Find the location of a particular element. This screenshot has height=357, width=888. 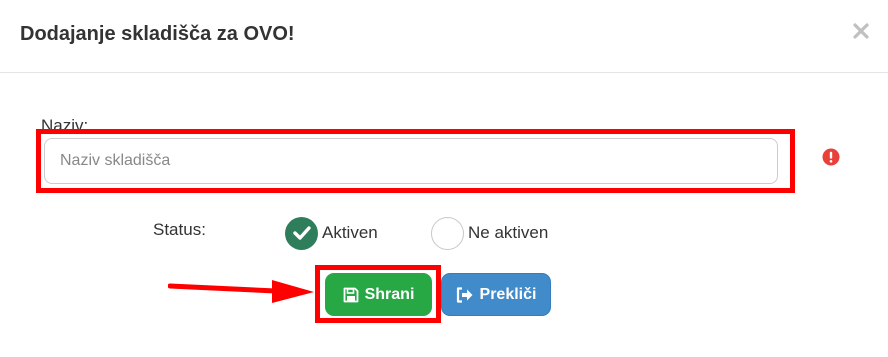

cancel-button: Prekliči is located at coordinates (496, 294).